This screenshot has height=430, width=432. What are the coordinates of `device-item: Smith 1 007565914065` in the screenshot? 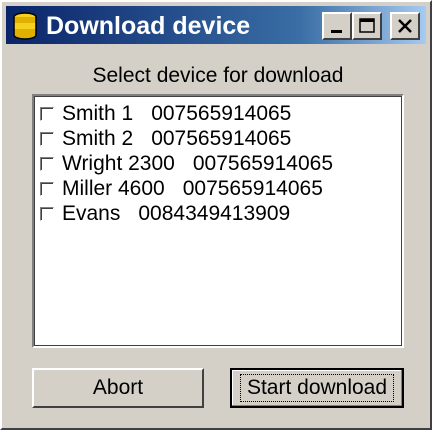 It's located at (165, 114).